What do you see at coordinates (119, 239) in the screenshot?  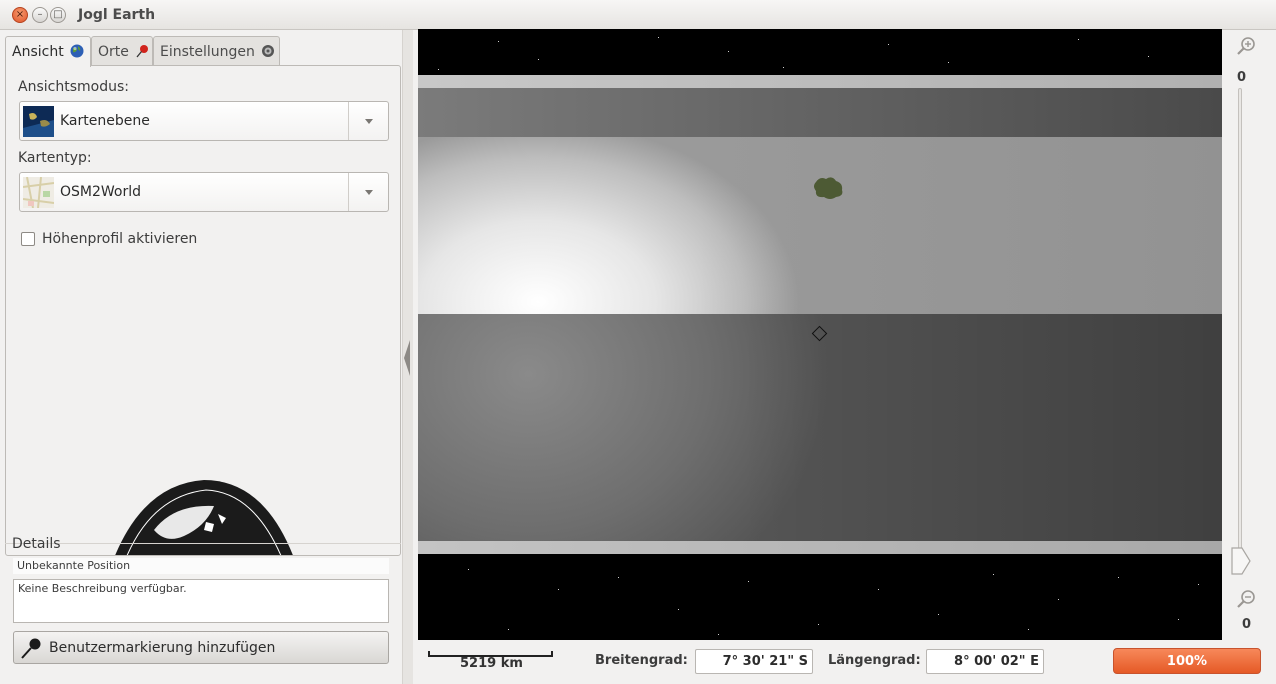 I see `elevation-checkbox-label: Höhenprofil aktivieren` at bounding box center [119, 239].